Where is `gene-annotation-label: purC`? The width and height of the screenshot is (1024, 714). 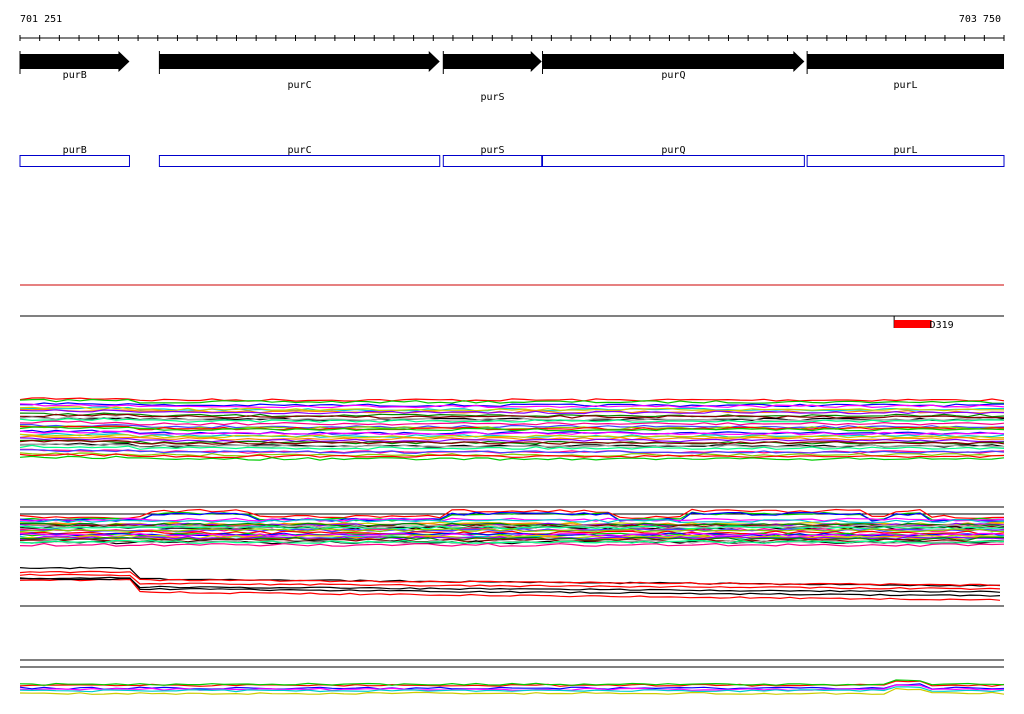
gene-annotation-label: purC is located at coordinates (300, 150).